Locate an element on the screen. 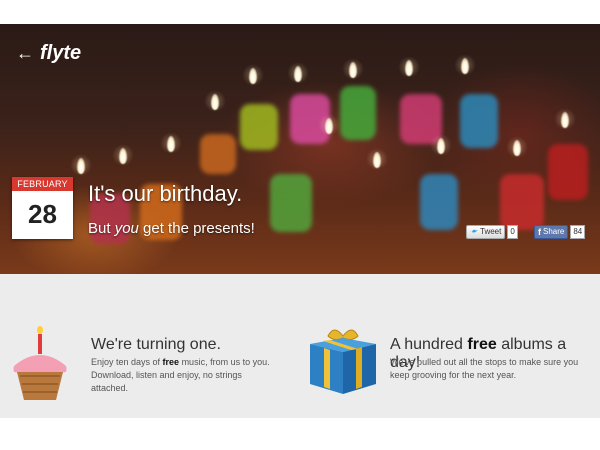 This screenshot has height=450, width=600. share-widget: f Share 84 is located at coordinates (560, 232).